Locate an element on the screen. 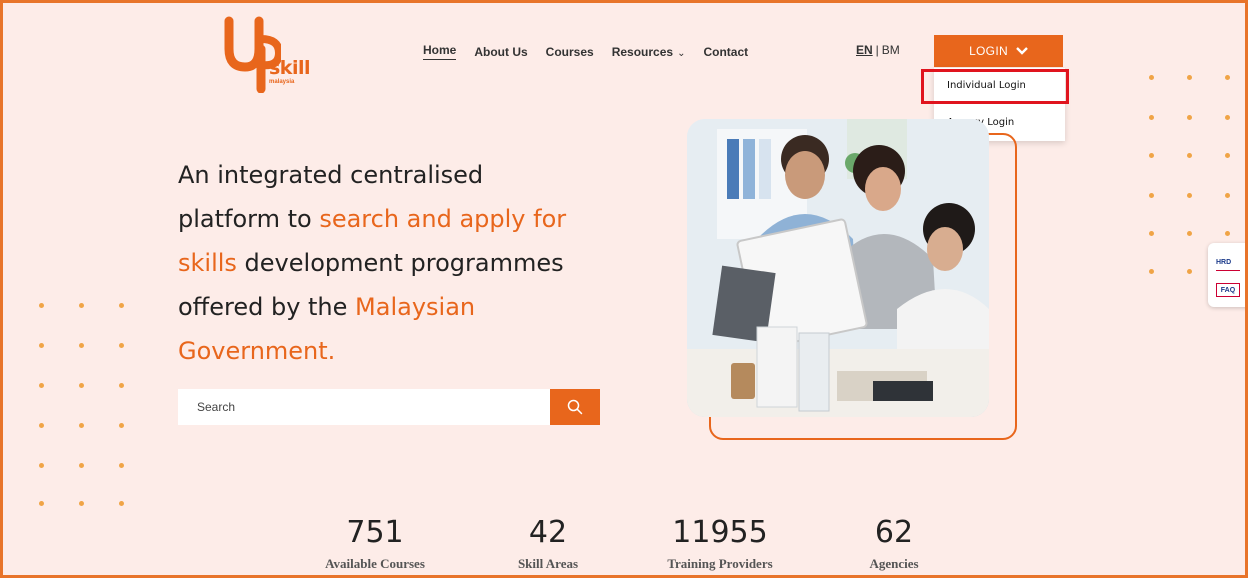 The image size is (1248, 578). stat-skill-areas: 42 Skill Areas is located at coordinates (548, 543).